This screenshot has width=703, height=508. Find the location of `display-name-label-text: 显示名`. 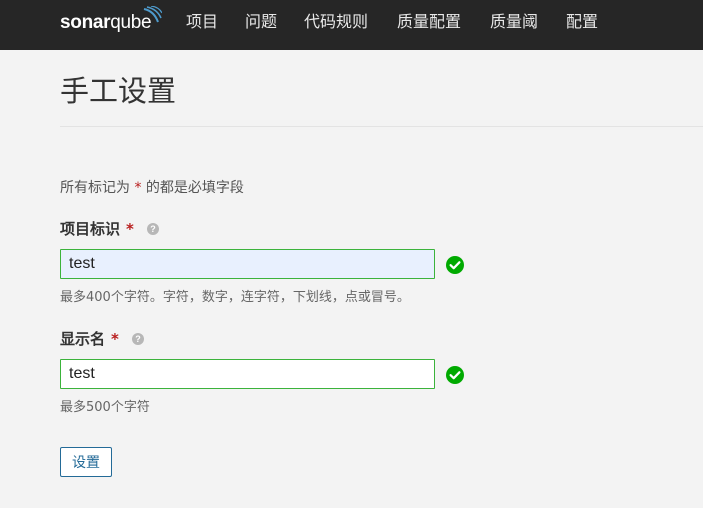

display-name-label-text: 显示名 is located at coordinates (83, 339).